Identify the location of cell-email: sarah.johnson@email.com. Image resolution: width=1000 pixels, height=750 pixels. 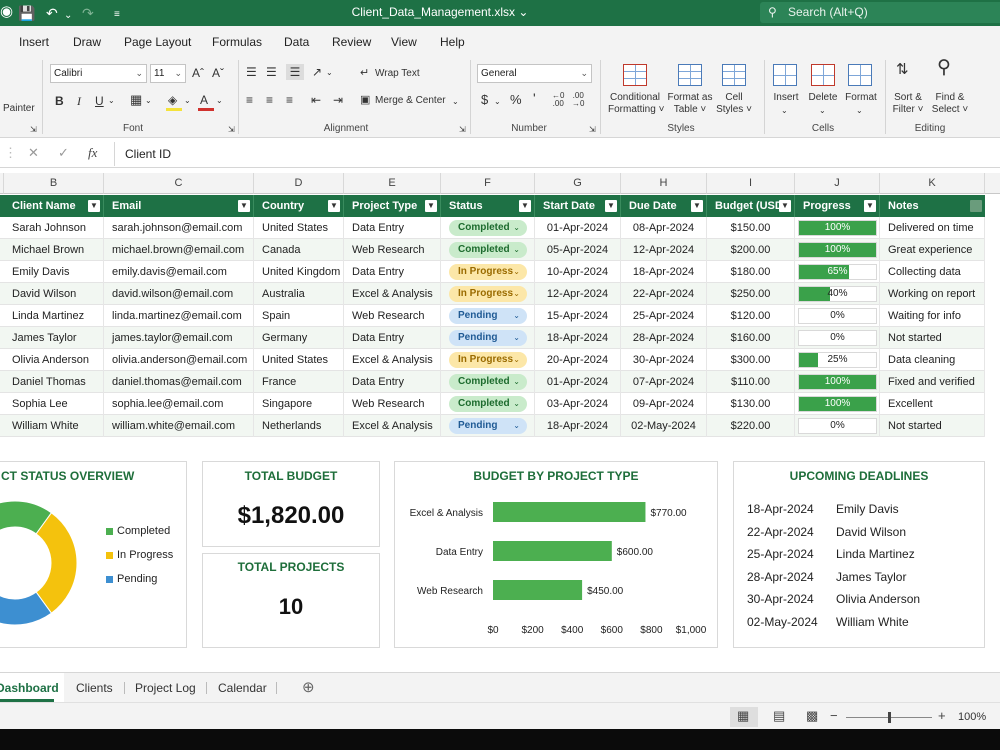
(179, 228).